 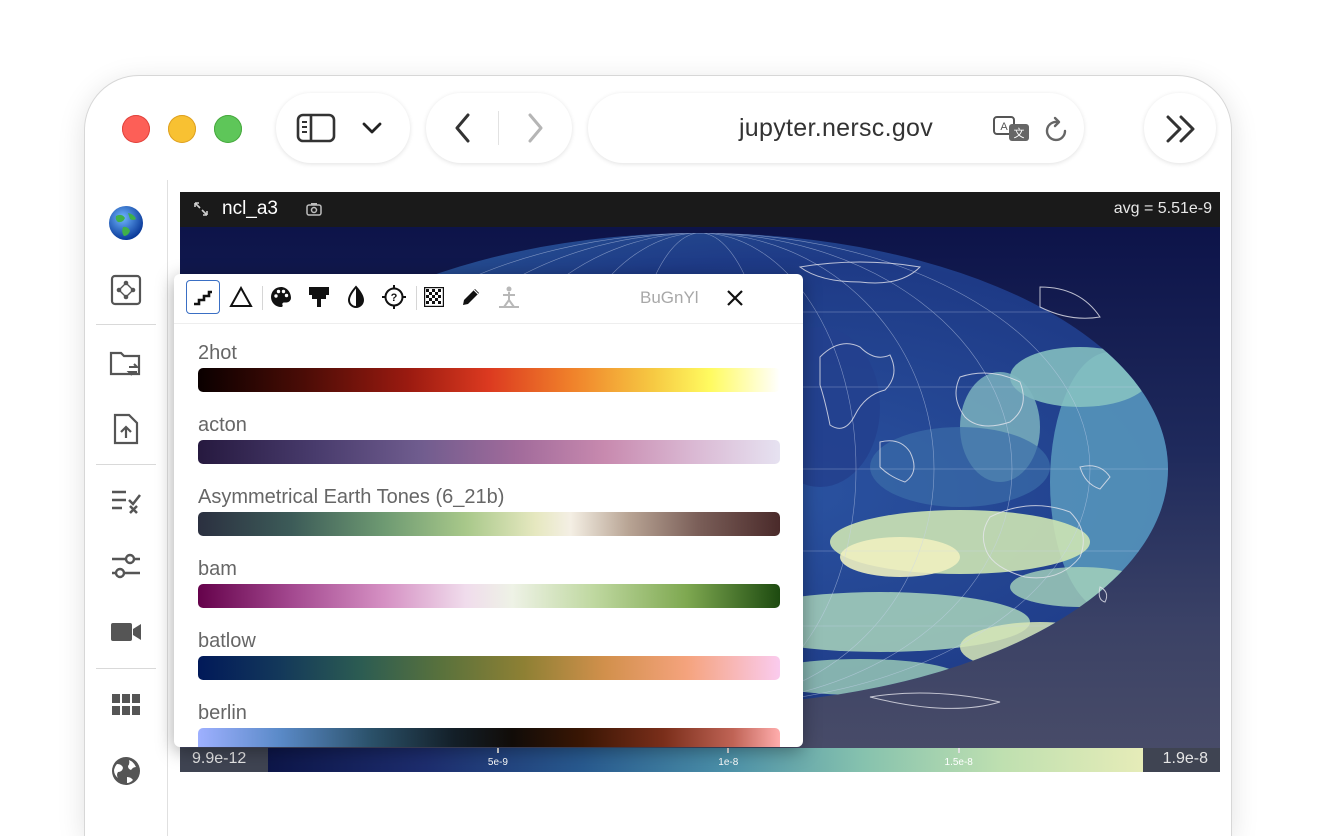 I want to click on network-icon, so click(x=126, y=290).